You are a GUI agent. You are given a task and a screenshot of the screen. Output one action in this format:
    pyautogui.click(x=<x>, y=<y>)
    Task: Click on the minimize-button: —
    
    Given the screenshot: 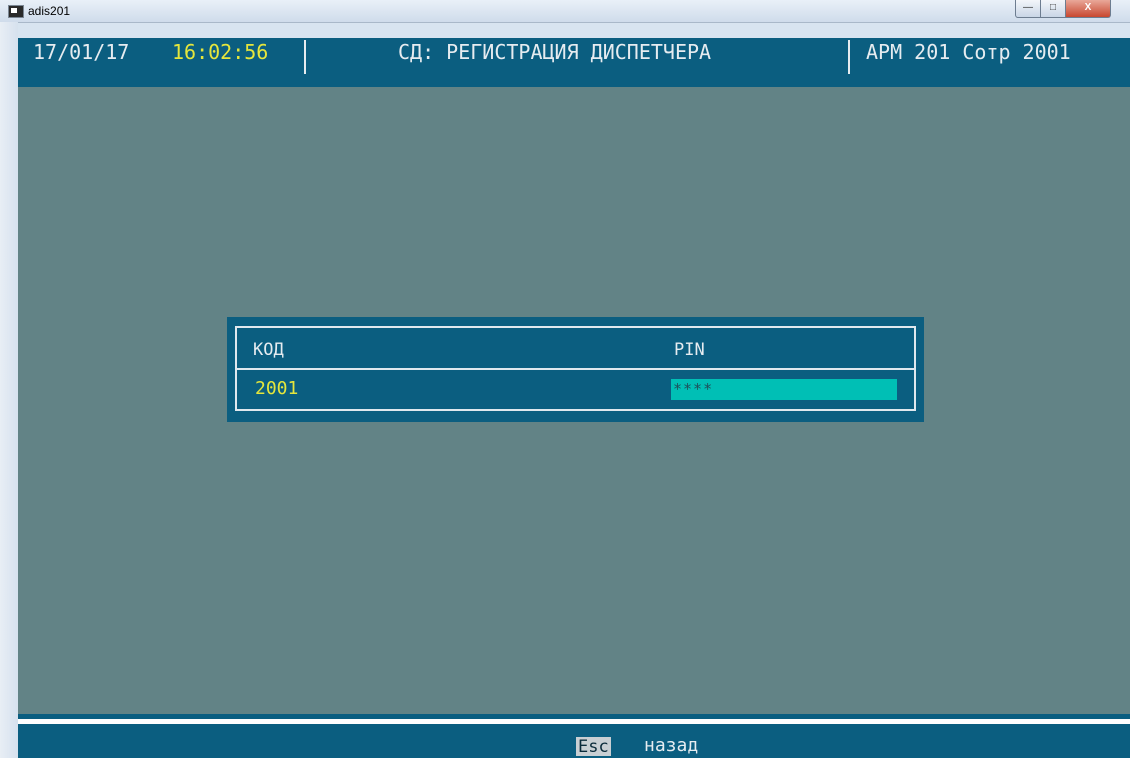 What is the action you would take?
    pyautogui.click(x=1028, y=9)
    